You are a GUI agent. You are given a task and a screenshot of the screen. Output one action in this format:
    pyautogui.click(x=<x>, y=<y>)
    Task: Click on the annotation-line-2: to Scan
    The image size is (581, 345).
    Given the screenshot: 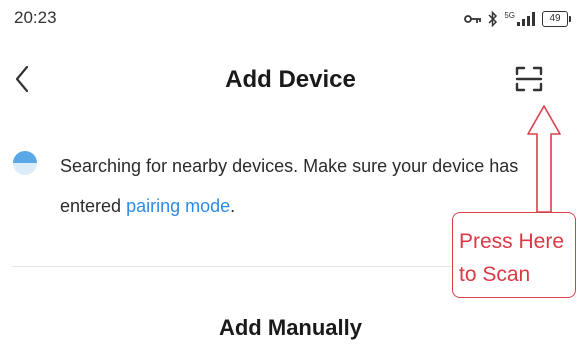 What is the action you would take?
    pyautogui.click(x=495, y=274)
    